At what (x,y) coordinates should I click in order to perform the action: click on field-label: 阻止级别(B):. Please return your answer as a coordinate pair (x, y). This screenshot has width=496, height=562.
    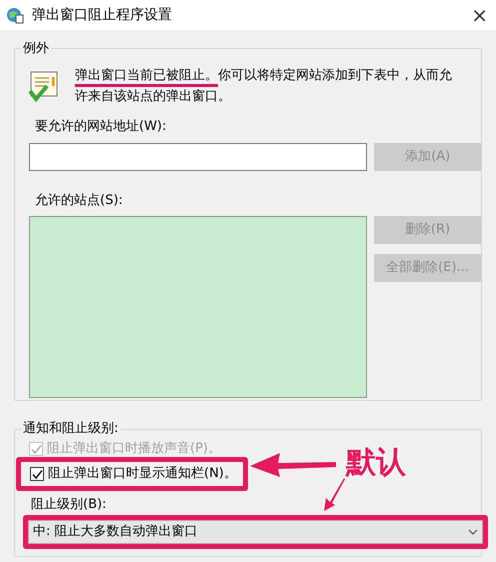
    Looking at the image, I should click on (68, 505).